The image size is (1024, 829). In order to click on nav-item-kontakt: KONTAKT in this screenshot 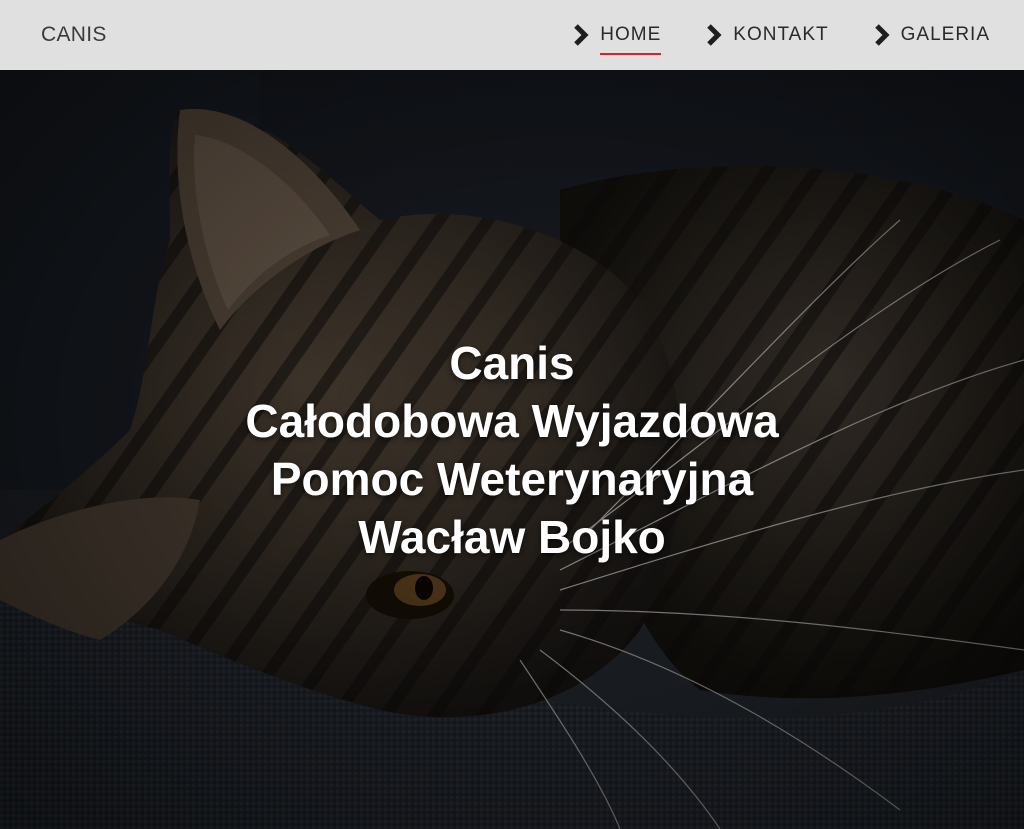, I will do `click(766, 35)`.